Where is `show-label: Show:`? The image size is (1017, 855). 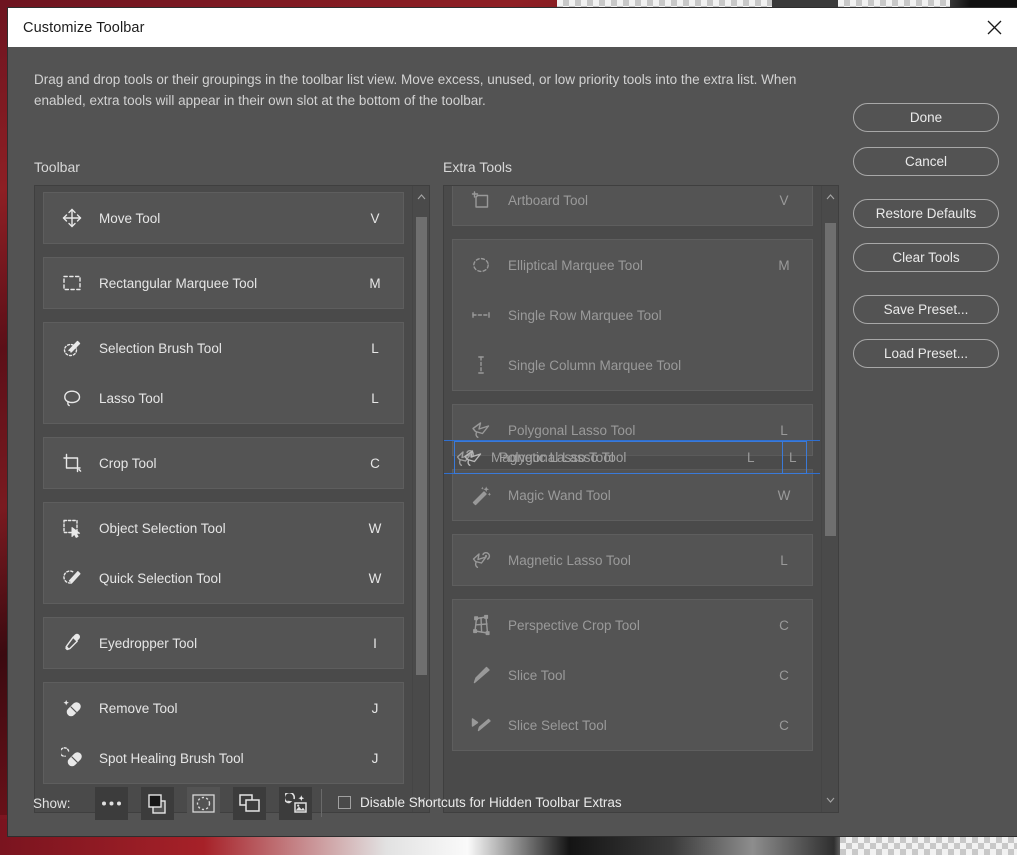
show-label: Show: is located at coordinates (52, 803).